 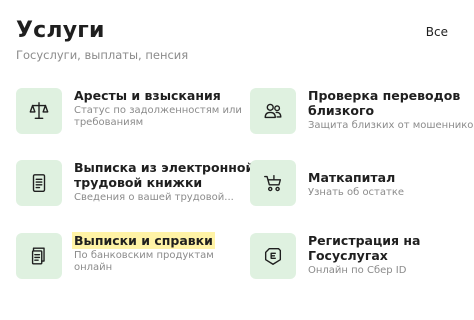 I want to click on documents-icon, so click(x=38, y=256).